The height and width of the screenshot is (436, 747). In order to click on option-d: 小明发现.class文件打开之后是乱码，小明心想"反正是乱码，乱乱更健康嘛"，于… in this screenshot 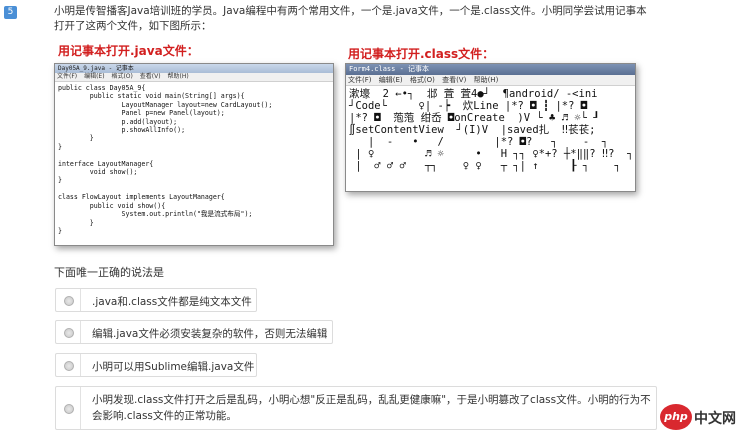, I will do `click(356, 408)`.